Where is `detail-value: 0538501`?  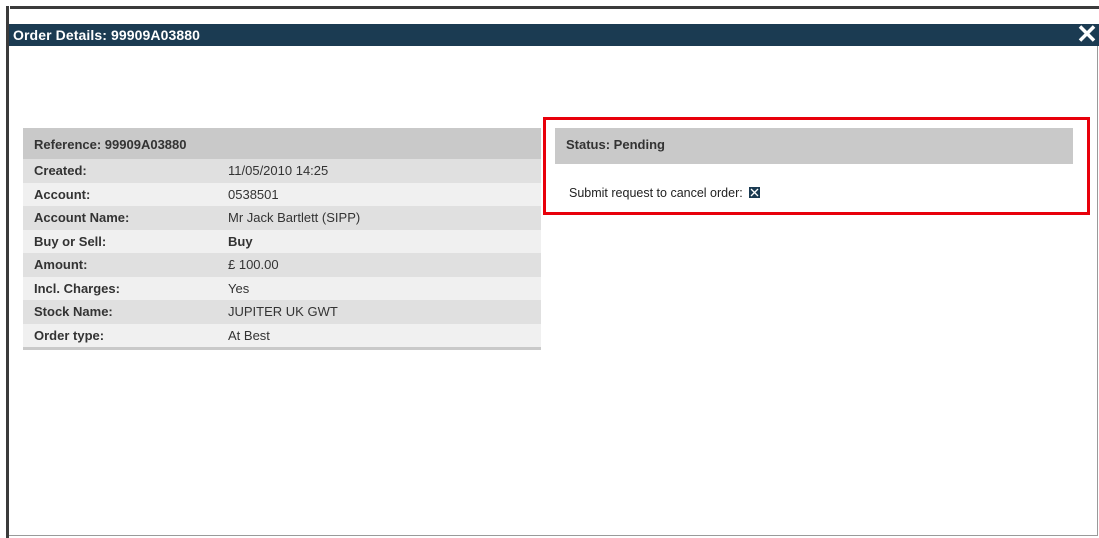
detail-value: 0538501 is located at coordinates (253, 194).